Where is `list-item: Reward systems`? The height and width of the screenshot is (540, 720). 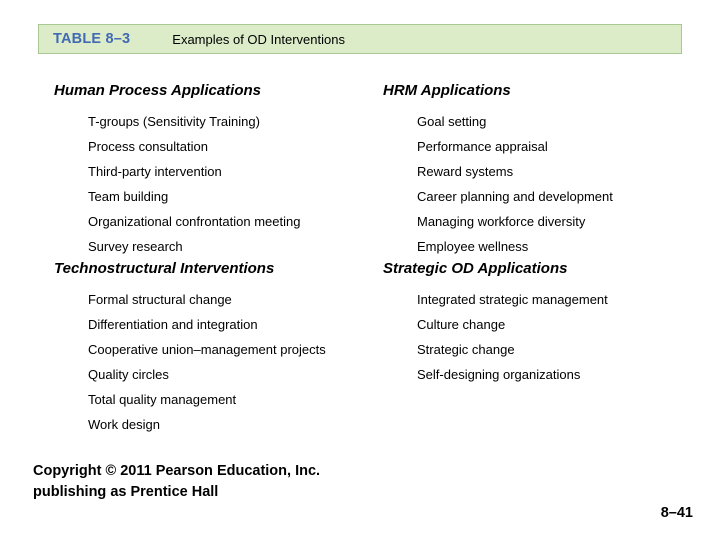
list-item: Reward systems is located at coordinates (465, 171).